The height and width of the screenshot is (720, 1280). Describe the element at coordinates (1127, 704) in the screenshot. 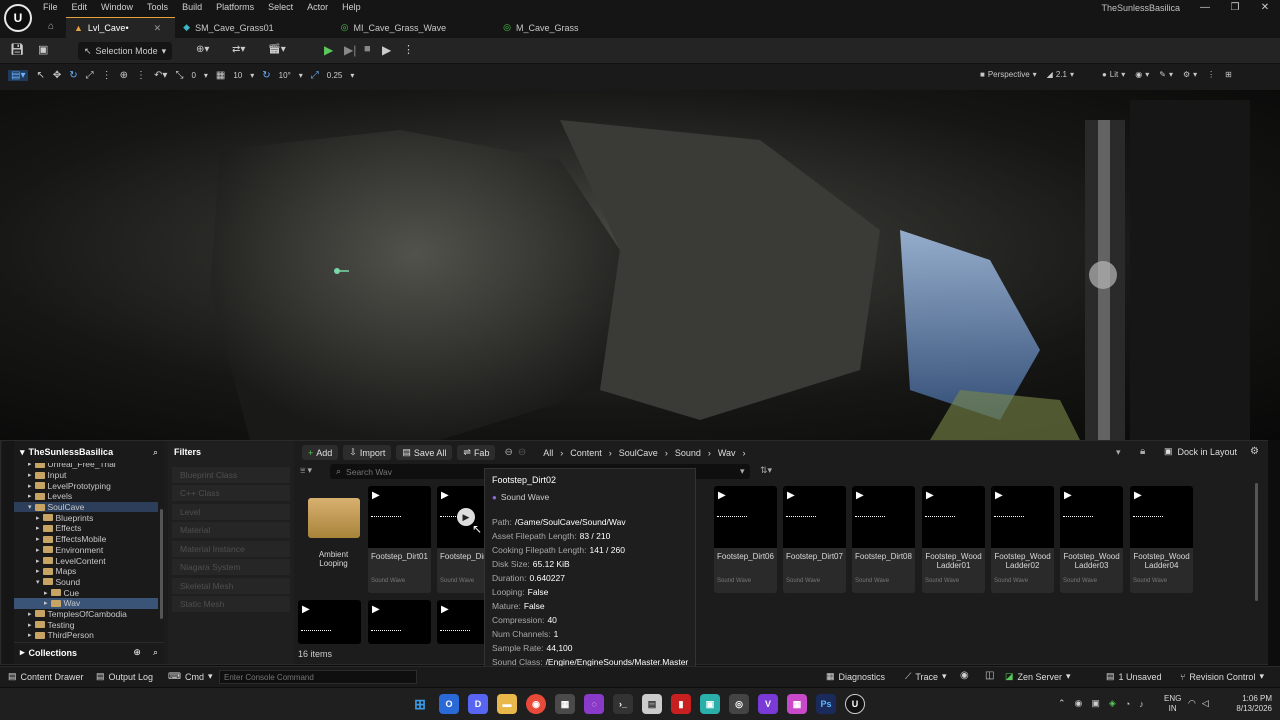

I see `tray-icon-4: ◔` at that location.